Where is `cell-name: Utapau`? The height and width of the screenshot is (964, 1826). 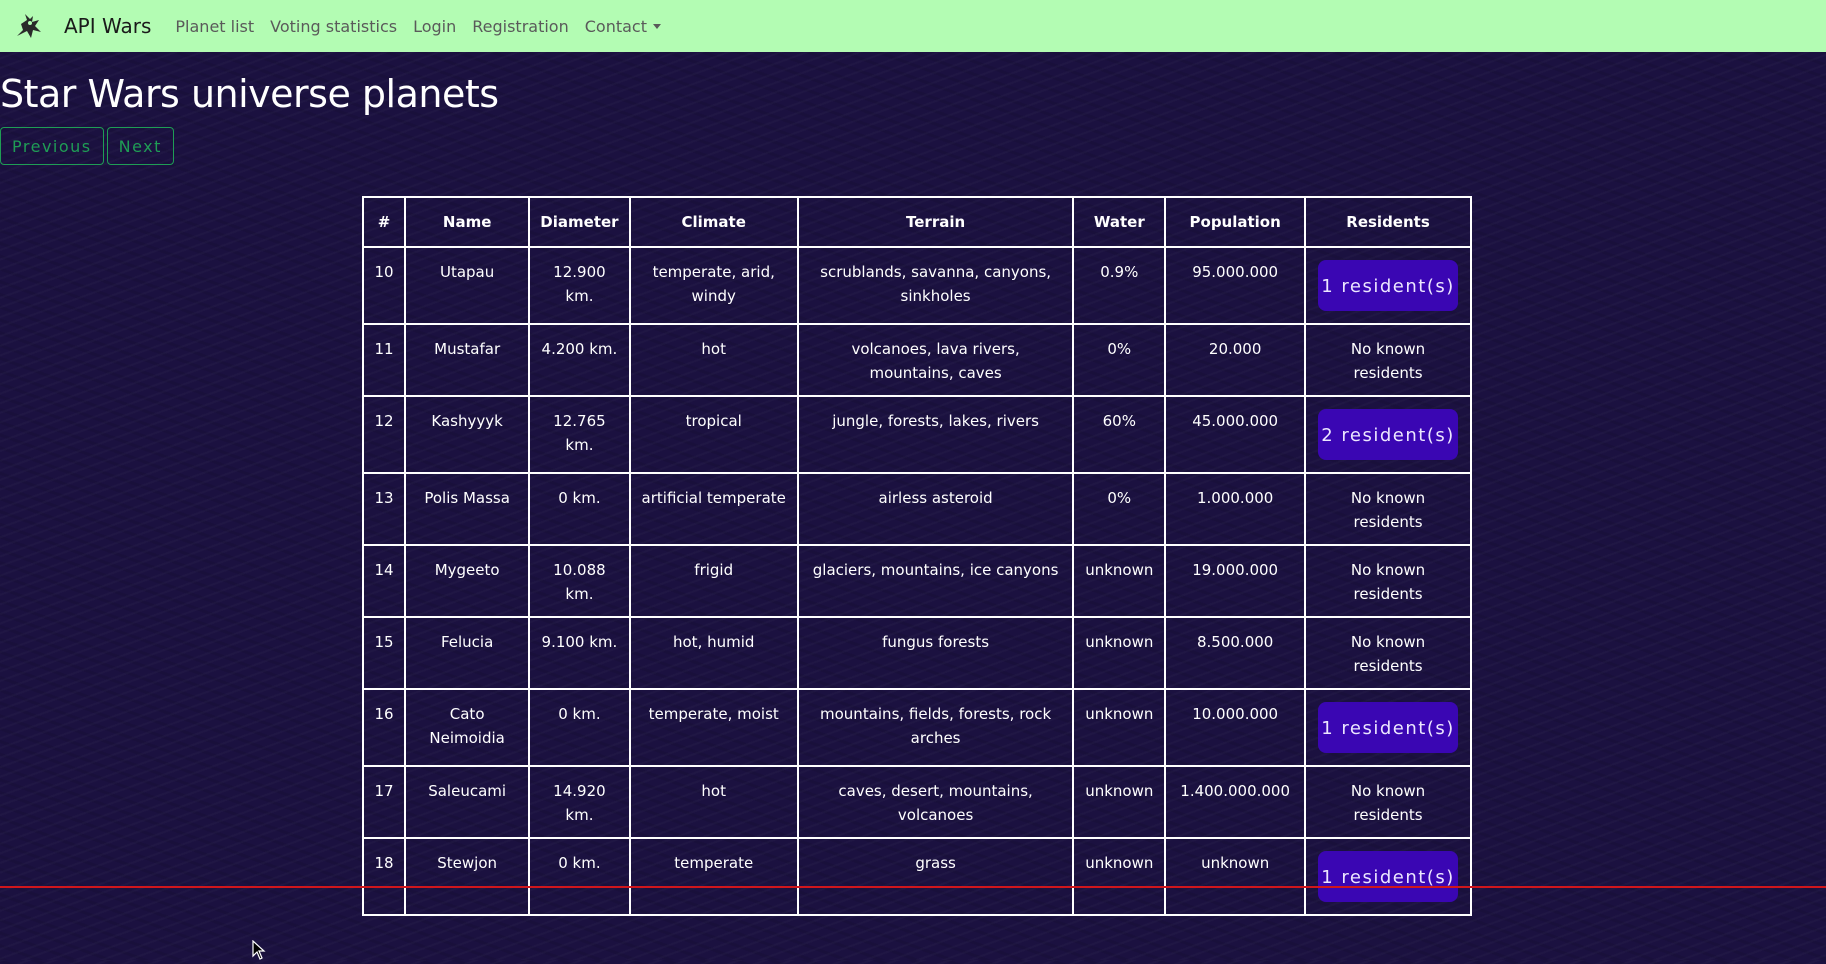 cell-name: Utapau is located at coordinates (467, 285).